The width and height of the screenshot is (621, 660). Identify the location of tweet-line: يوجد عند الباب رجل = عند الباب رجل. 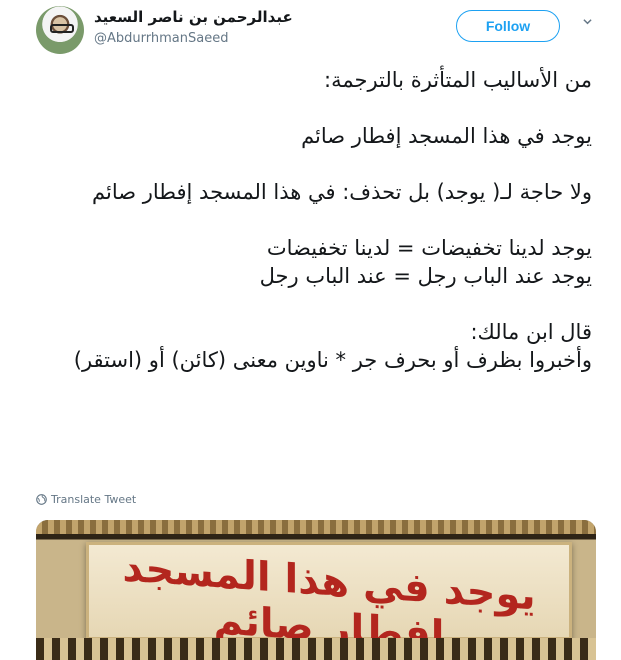
(425, 276).